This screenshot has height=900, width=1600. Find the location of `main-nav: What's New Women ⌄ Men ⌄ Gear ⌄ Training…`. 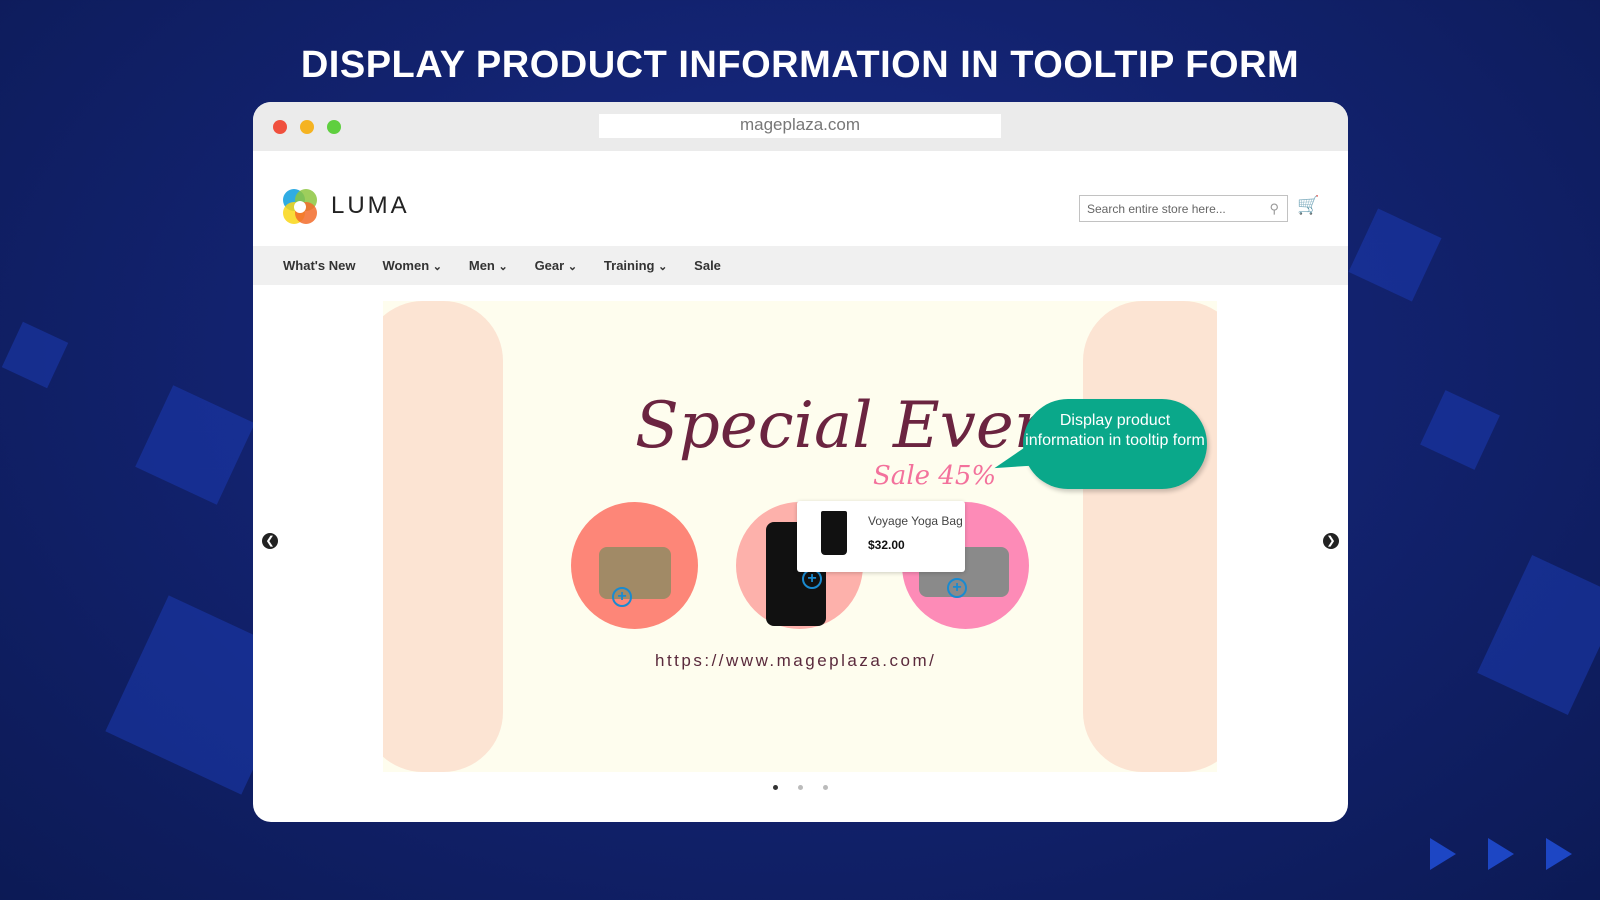

main-nav: What's New Women ⌄ Men ⌄ Gear ⌄ Training… is located at coordinates (800, 265).